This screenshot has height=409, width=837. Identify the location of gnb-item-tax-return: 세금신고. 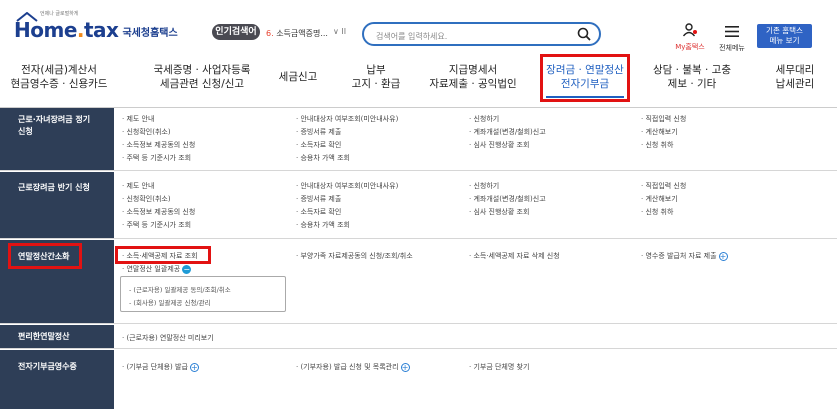
(298, 77).